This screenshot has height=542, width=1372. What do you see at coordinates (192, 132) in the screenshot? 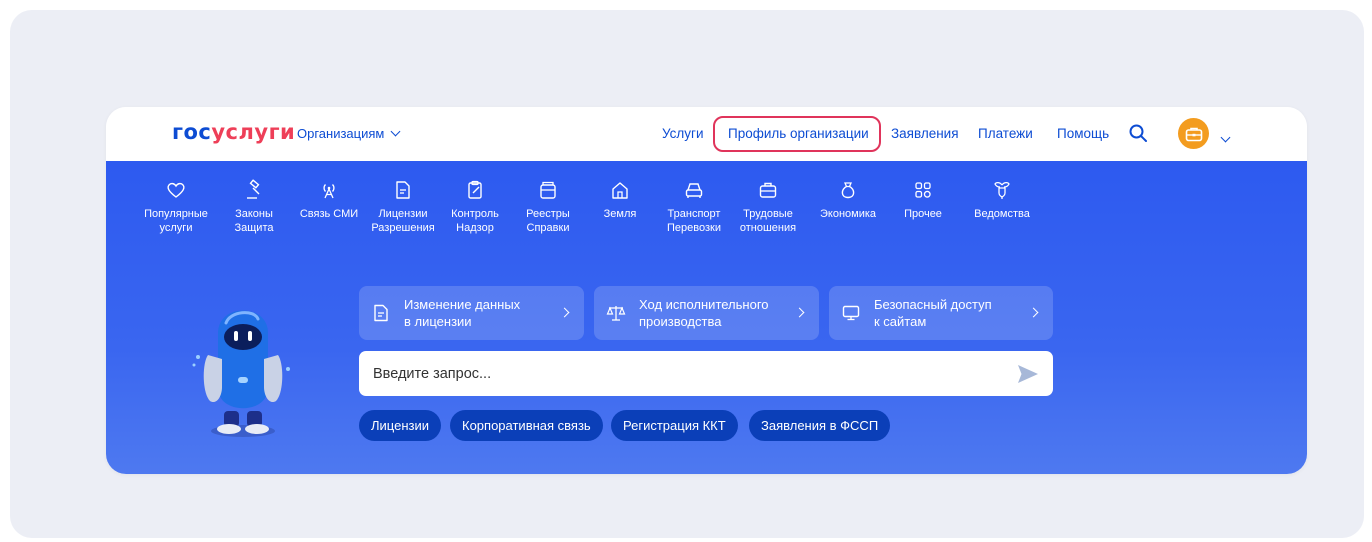
I see `logo-part-gos: гос` at bounding box center [192, 132].